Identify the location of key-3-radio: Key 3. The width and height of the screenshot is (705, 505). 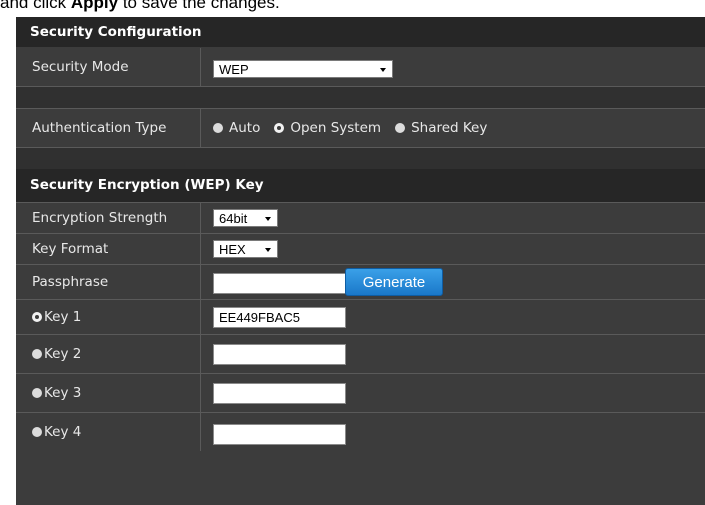
(56, 393).